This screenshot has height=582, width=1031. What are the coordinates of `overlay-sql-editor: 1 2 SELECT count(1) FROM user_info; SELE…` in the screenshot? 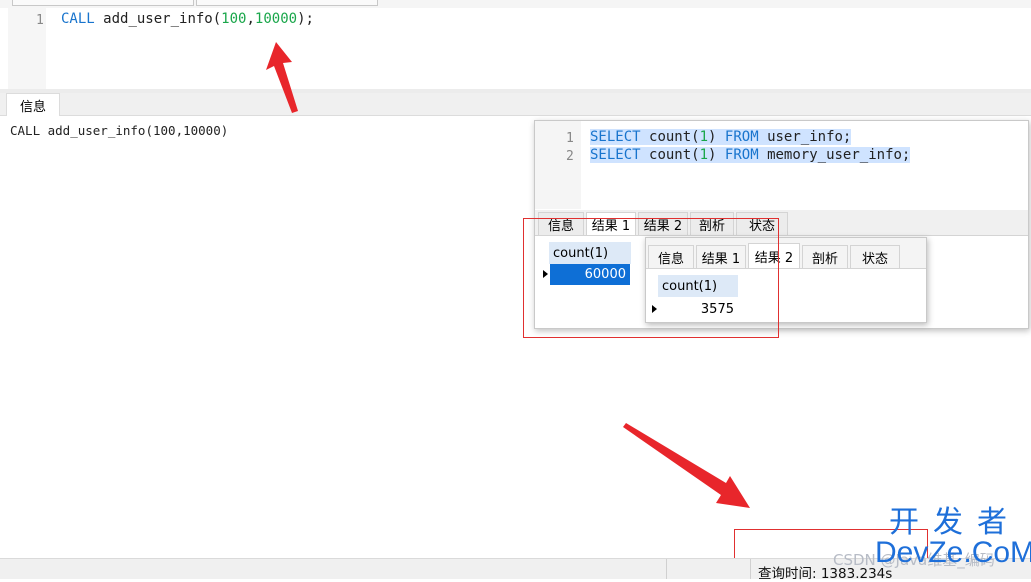 It's located at (781, 165).